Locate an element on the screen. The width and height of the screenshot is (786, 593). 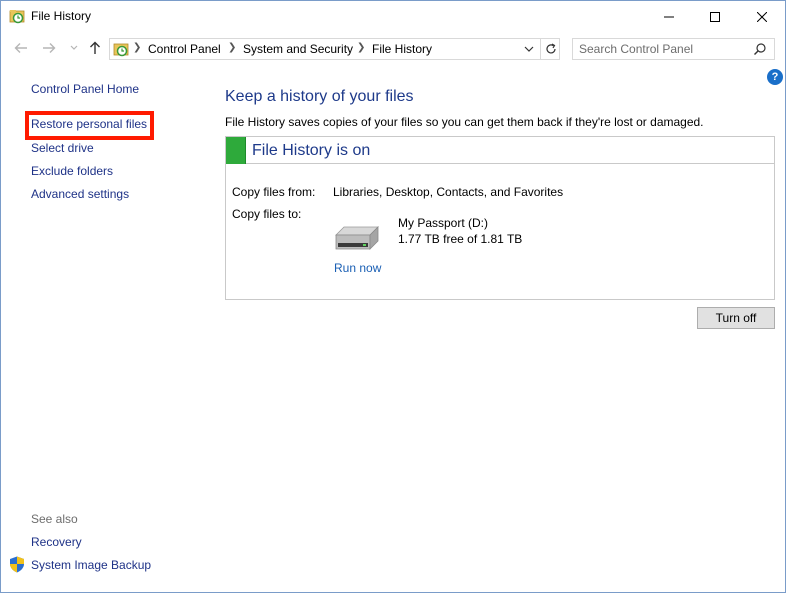
arrow-right-icon is located at coordinates (49, 48).